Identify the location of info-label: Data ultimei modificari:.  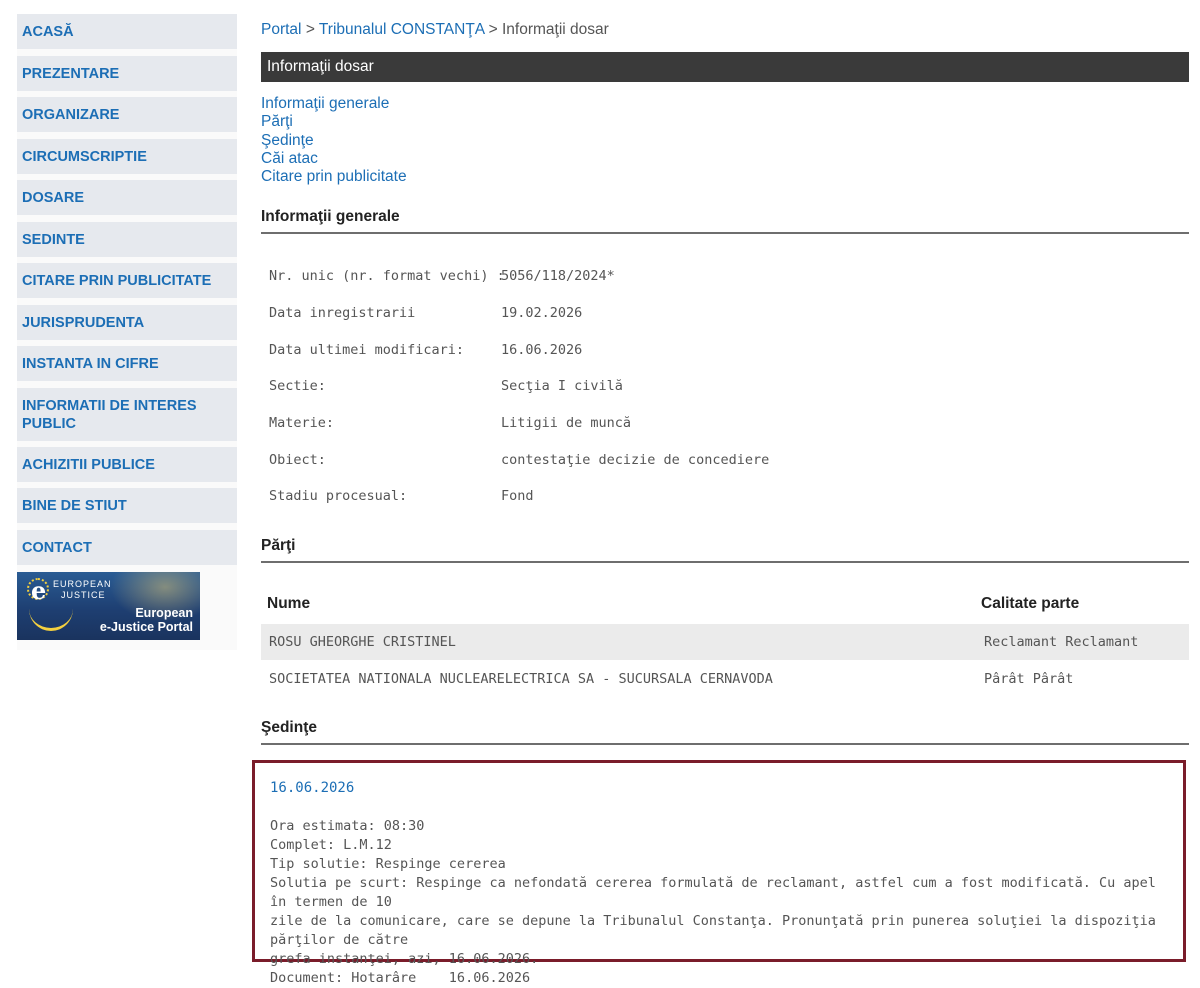
(367, 350).